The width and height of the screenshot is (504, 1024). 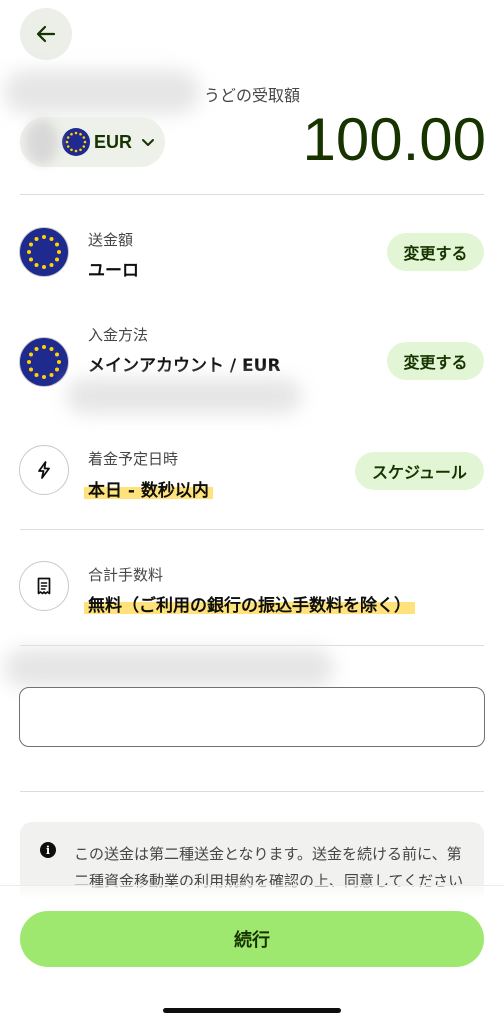 What do you see at coordinates (184, 366) in the screenshot?
I see `payment-method-value: メインアカウント / EUR` at bounding box center [184, 366].